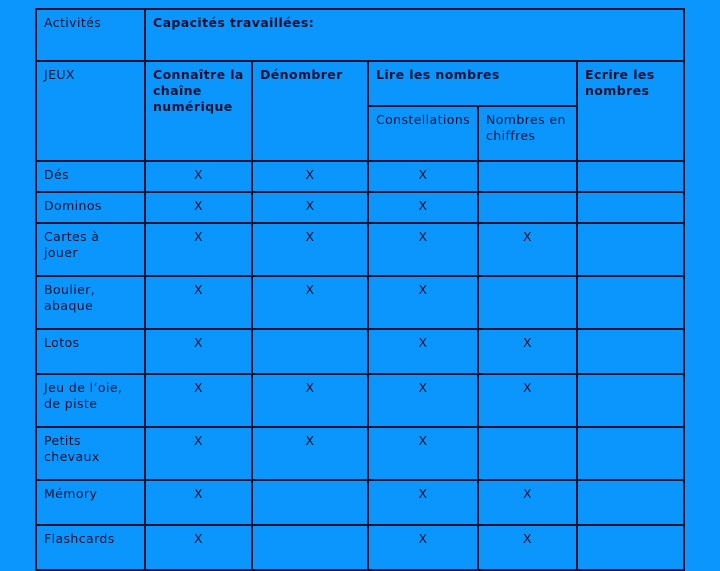 The width and height of the screenshot is (720, 571). I want to click on table-row: Cartes à jouer X X X X, so click(360, 249).